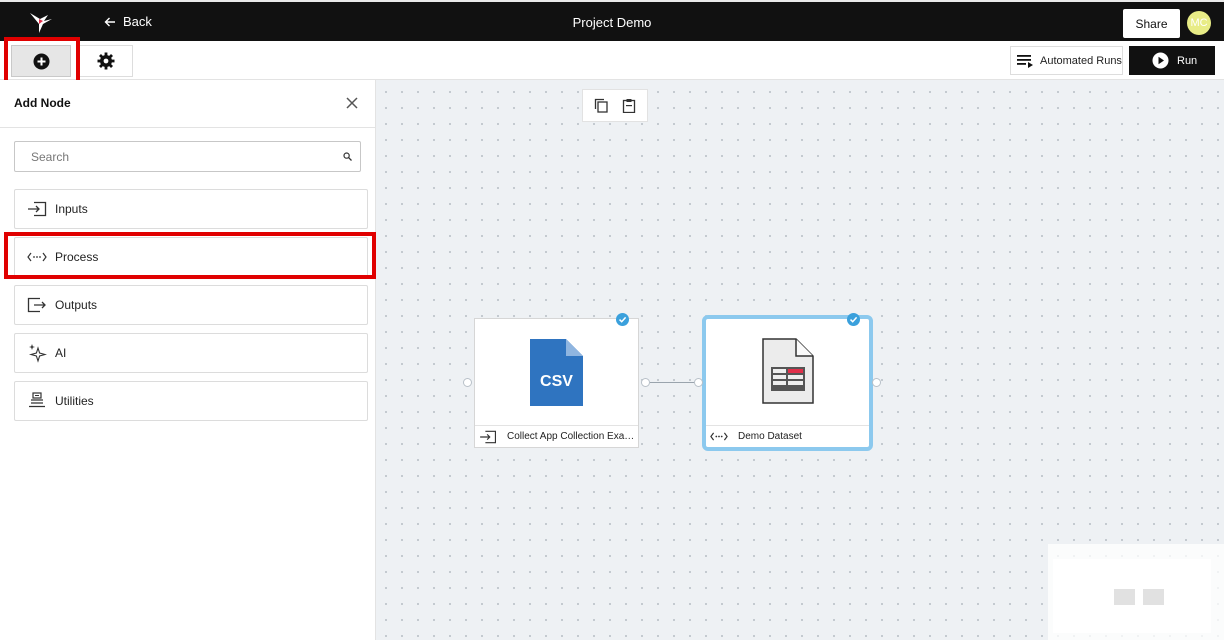  Describe the element at coordinates (788, 371) in the screenshot. I see `dataset-table-icon` at that location.